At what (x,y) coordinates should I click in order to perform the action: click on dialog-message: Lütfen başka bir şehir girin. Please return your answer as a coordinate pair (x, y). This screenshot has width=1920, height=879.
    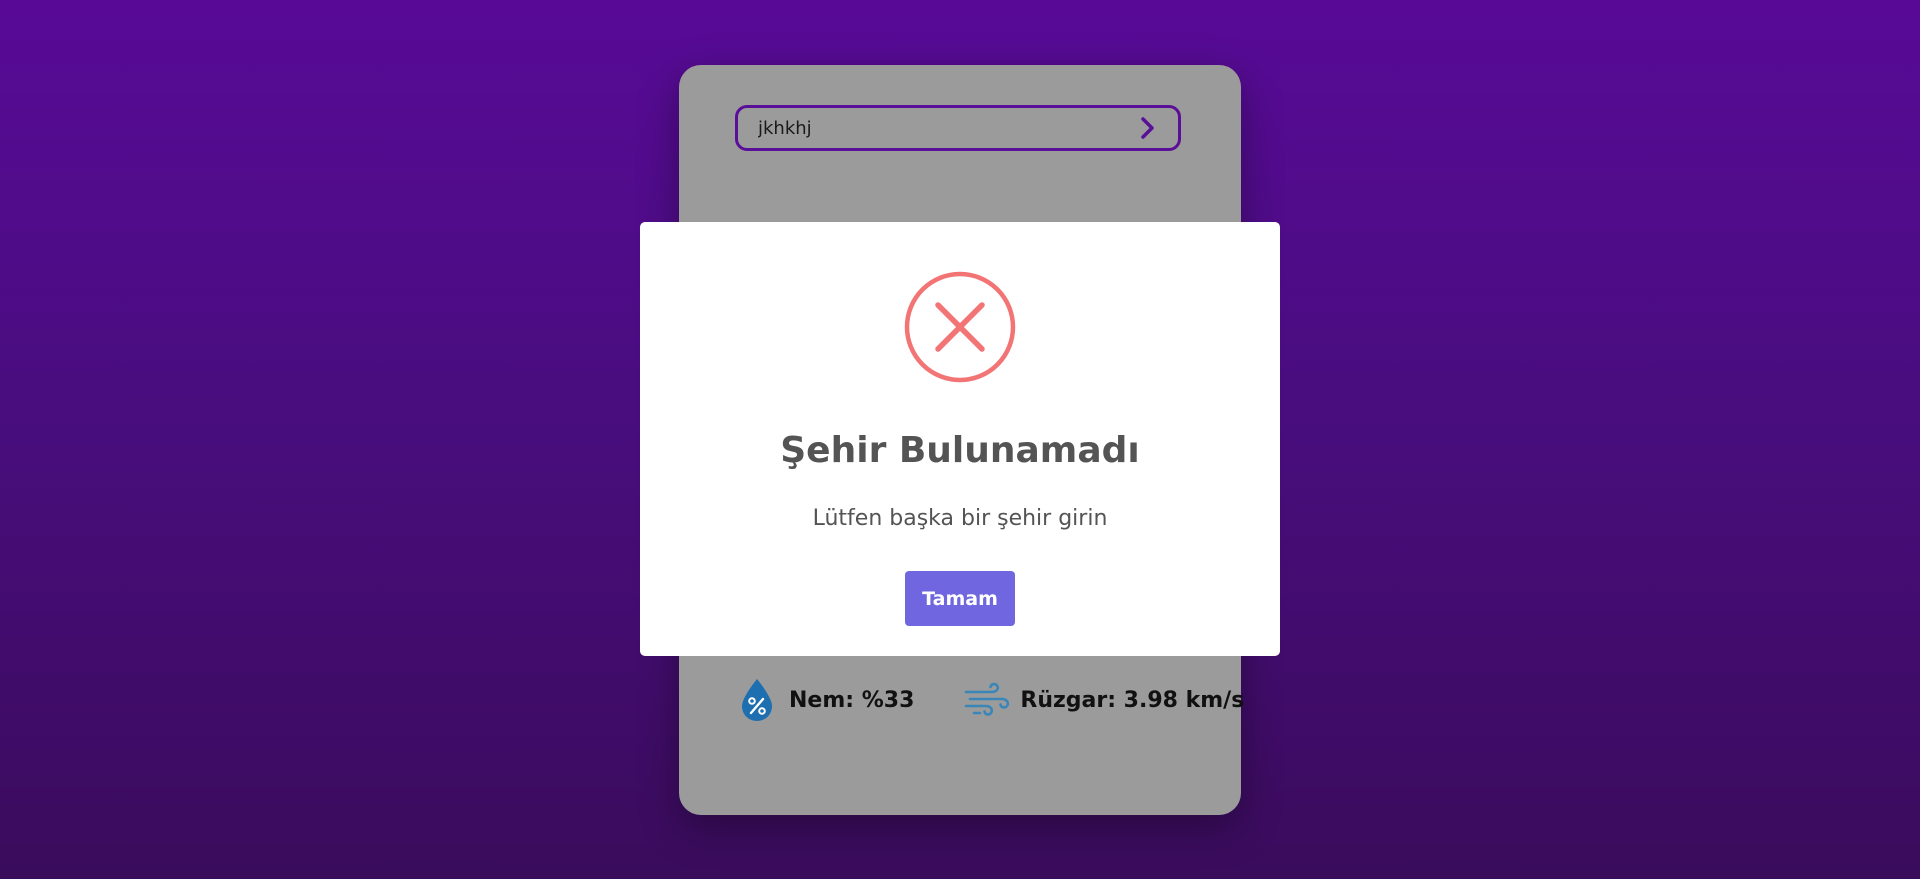
    Looking at the image, I should click on (960, 518).